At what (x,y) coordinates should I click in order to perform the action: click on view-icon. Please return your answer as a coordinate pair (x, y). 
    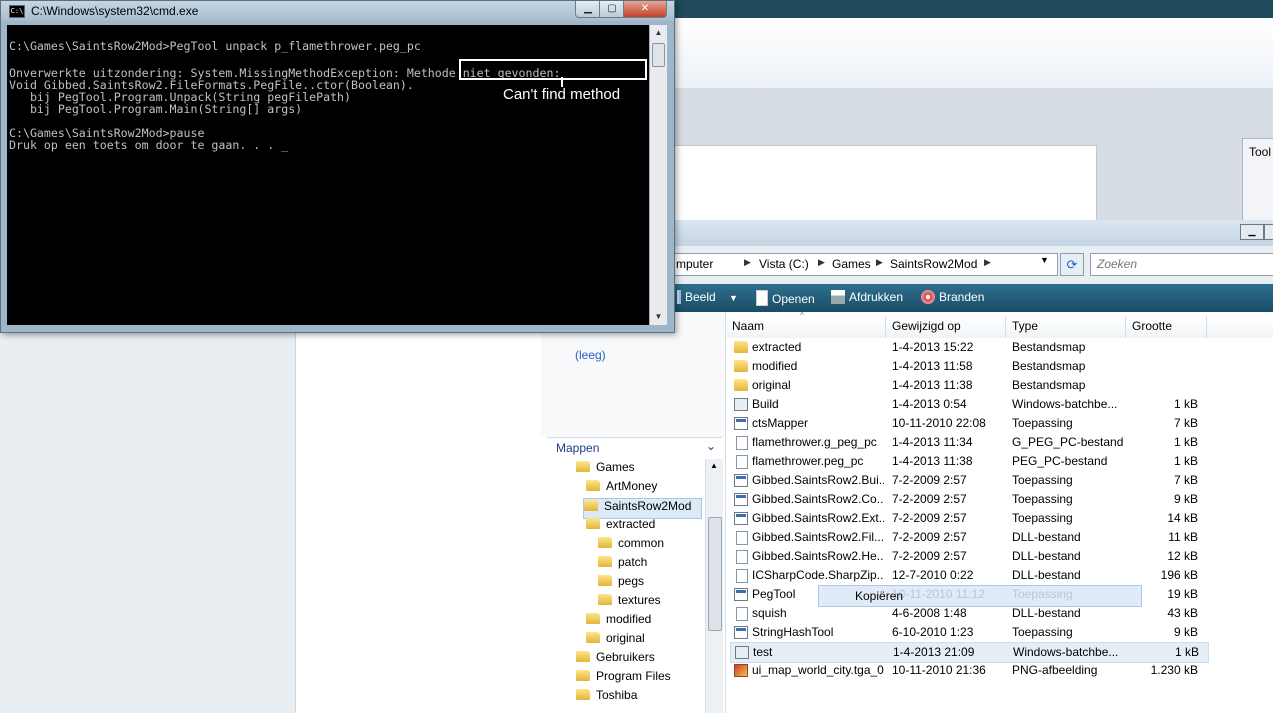
    Looking at the image, I should click on (679, 297).